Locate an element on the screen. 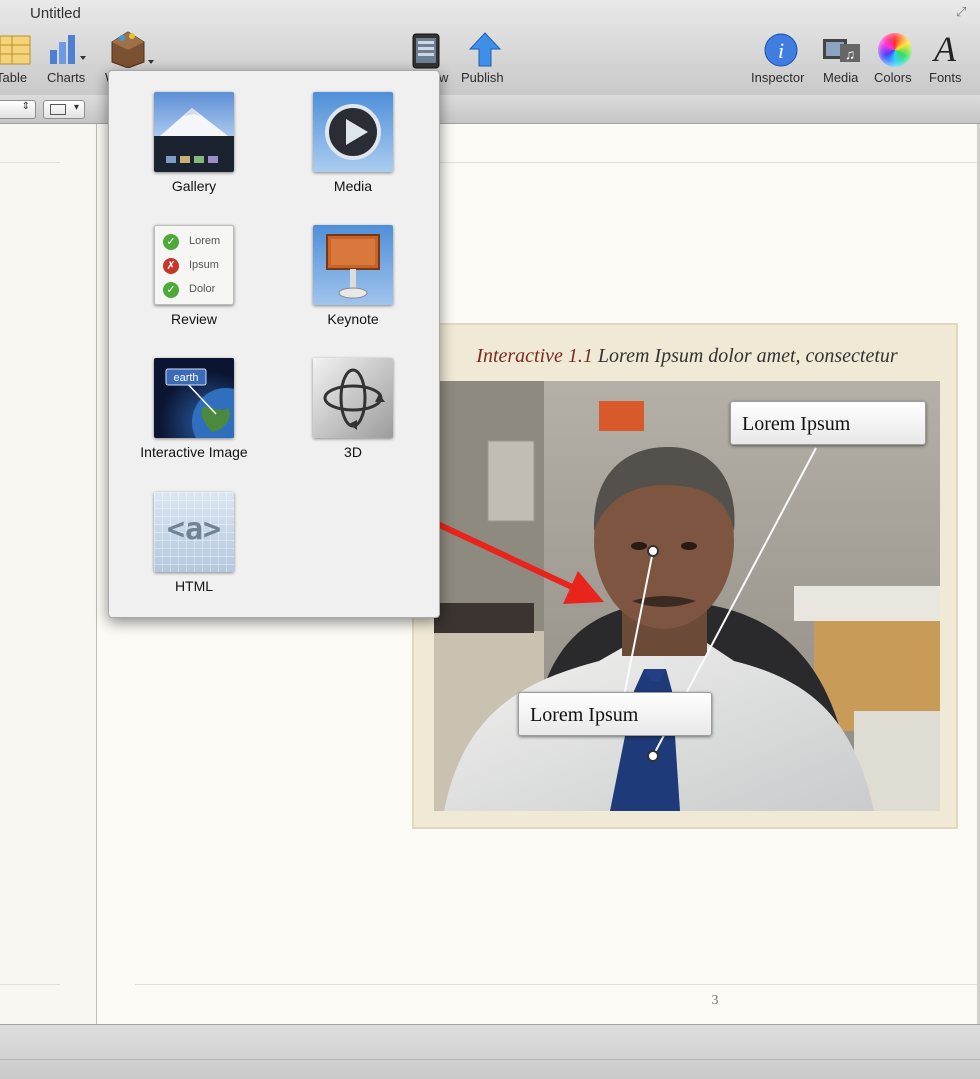  review-icon: ✓ Lorem ✗ Ipsum ✓ Dolor is located at coordinates (194, 265).